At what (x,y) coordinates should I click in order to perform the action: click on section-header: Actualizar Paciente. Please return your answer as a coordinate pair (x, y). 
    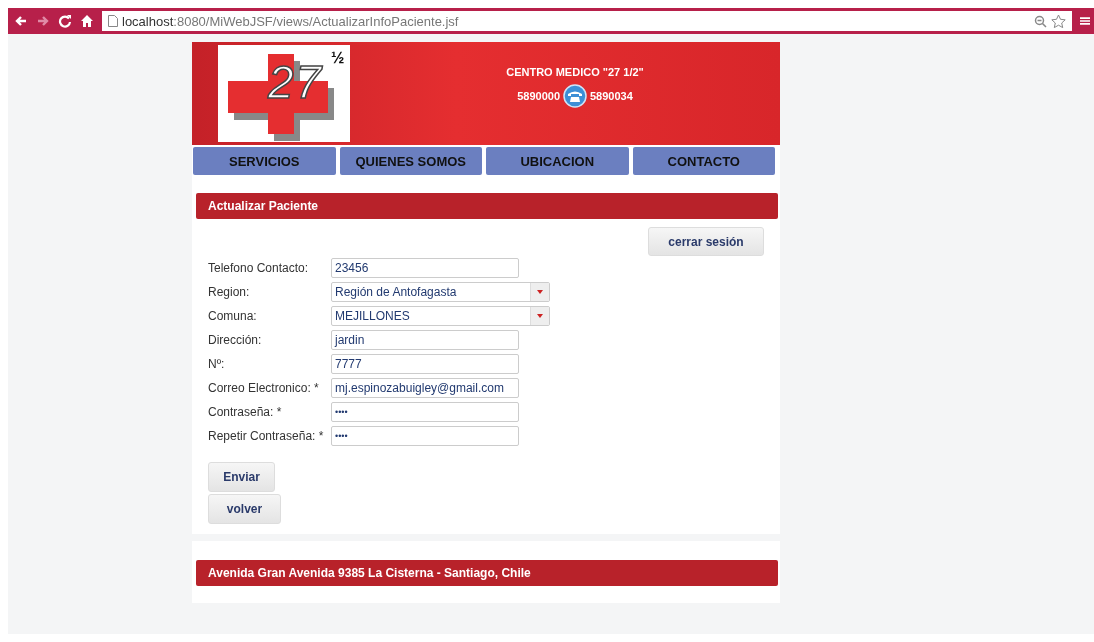
    Looking at the image, I should click on (487, 206).